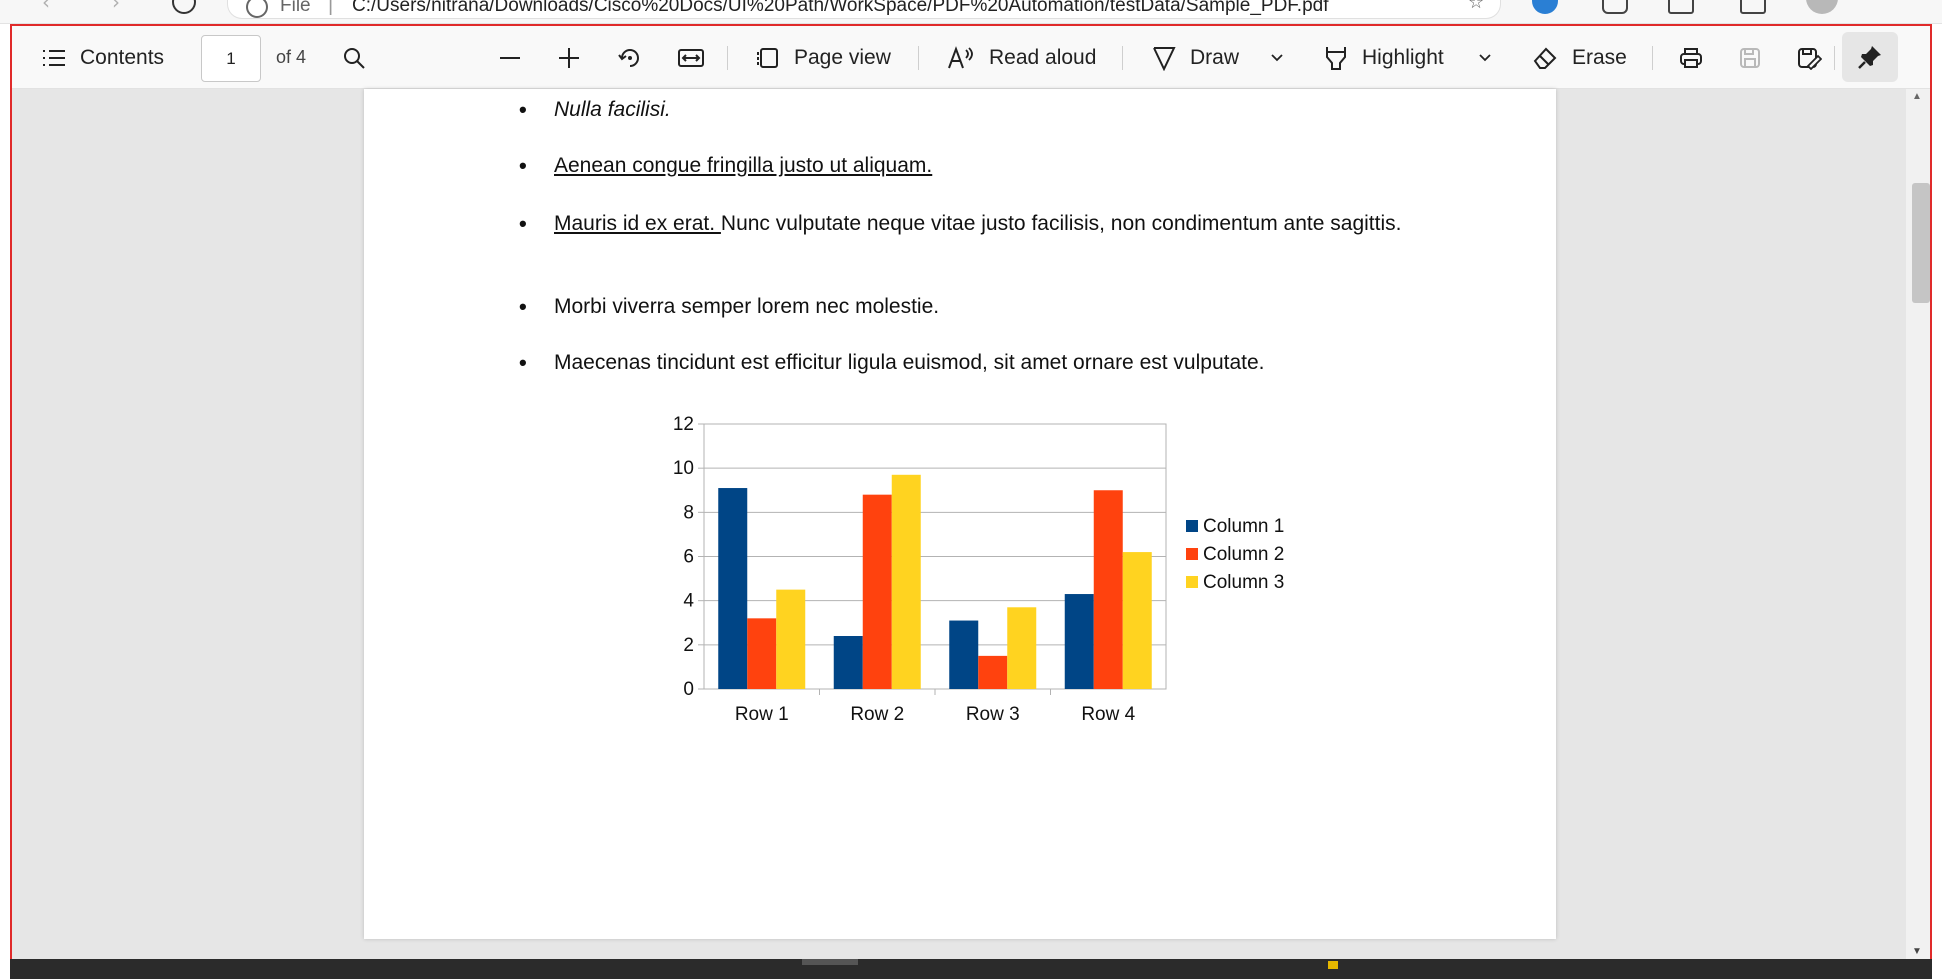  I want to click on profile-avatar, so click(1822, 7).